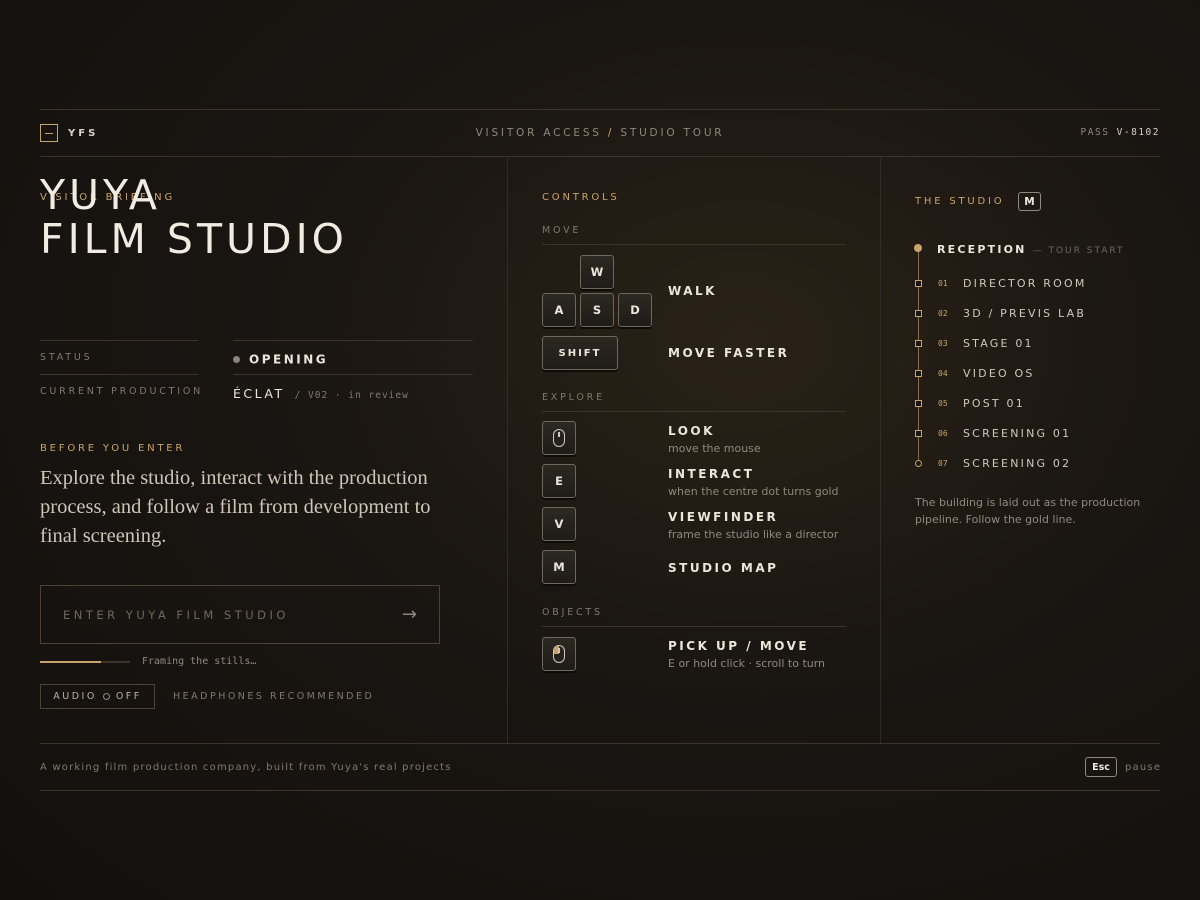  What do you see at coordinates (1101, 767) in the screenshot?
I see `esc-key: Esc` at bounding box center [1101, 767].